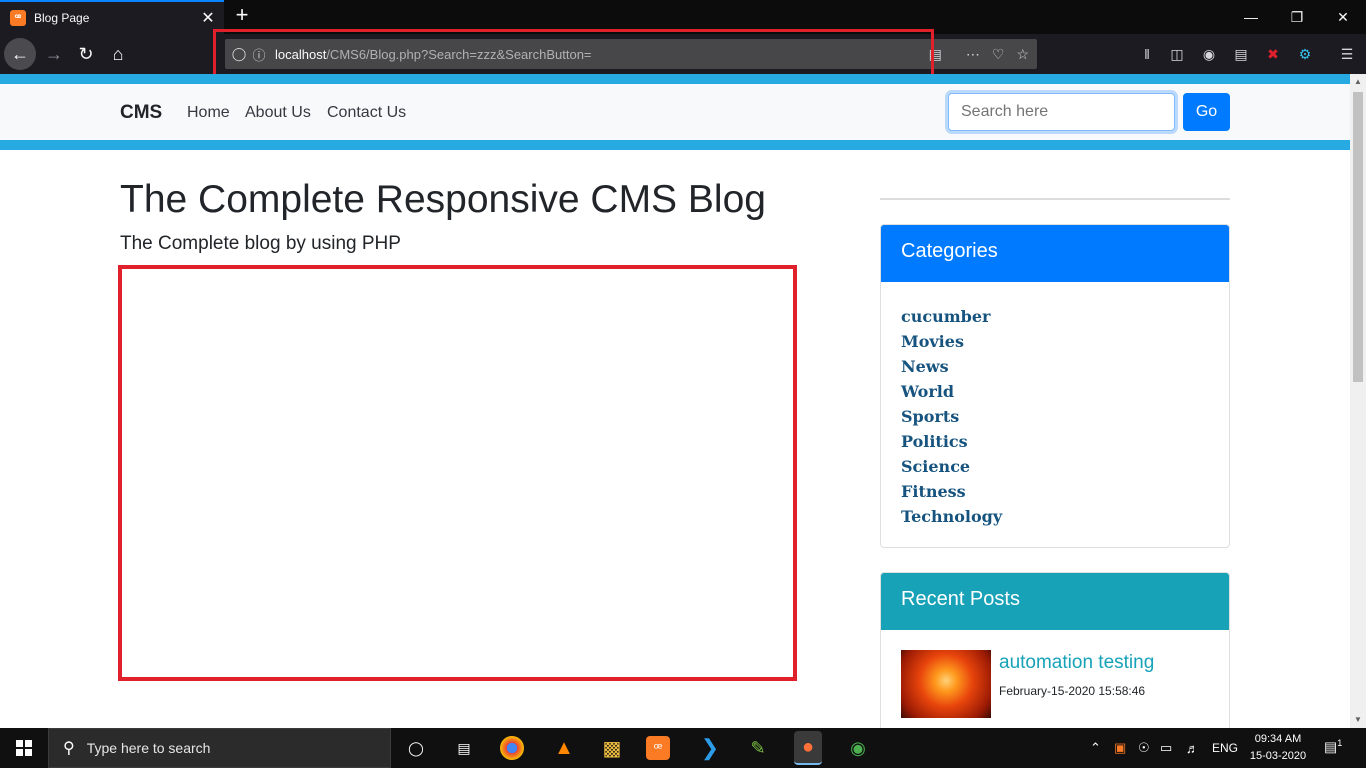  Describe the element at coordinates (512, 748) in the screenshot. I see `chrome-icon` at that location.